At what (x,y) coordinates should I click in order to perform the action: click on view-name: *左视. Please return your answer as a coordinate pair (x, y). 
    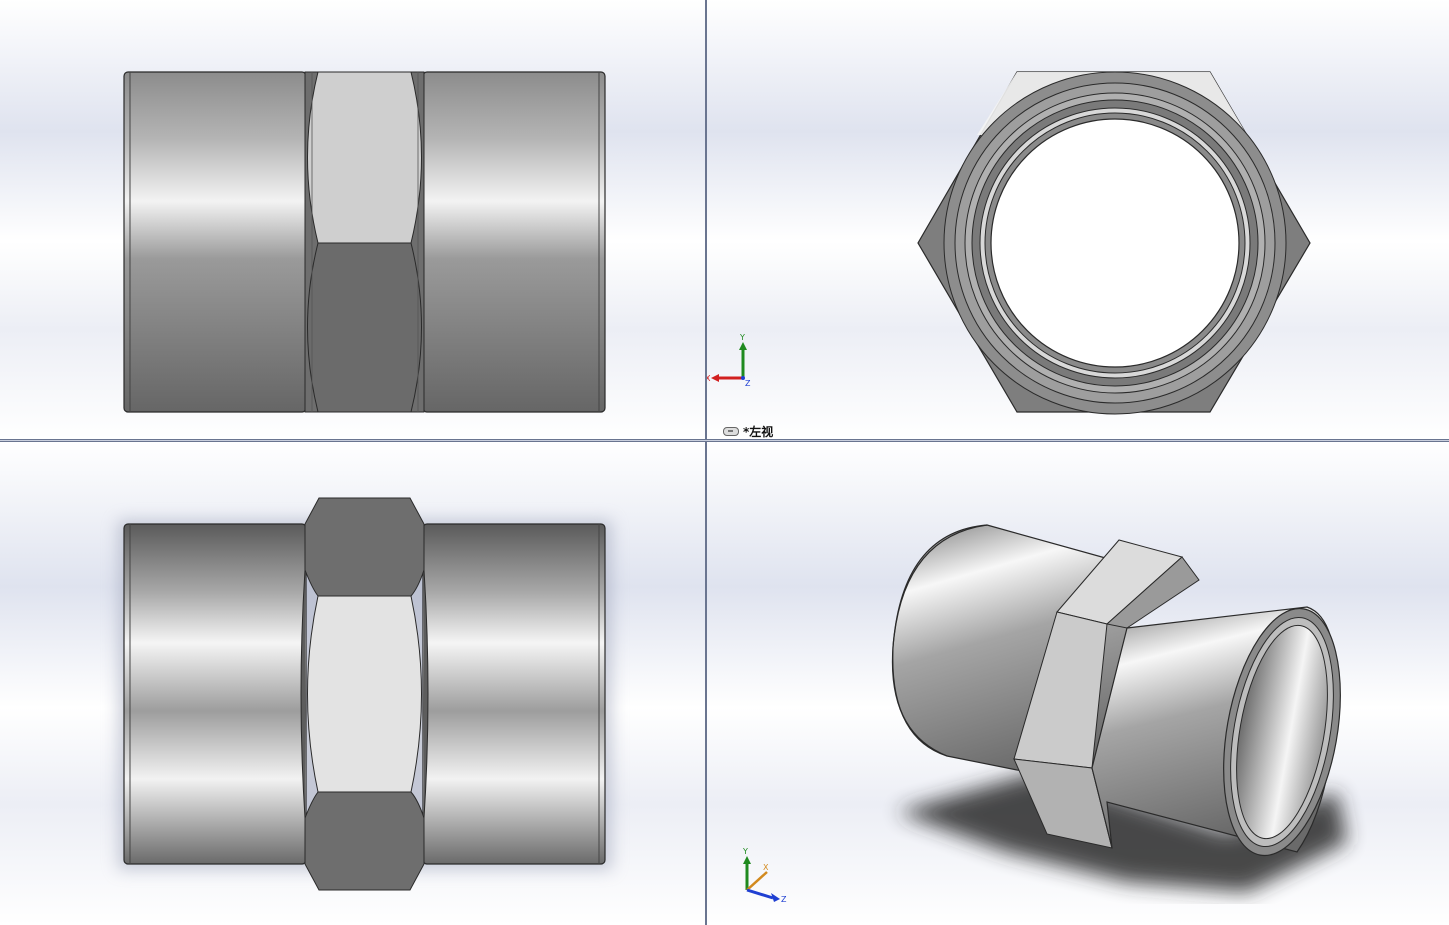
    Looking at the image, I should click on (758, 432).